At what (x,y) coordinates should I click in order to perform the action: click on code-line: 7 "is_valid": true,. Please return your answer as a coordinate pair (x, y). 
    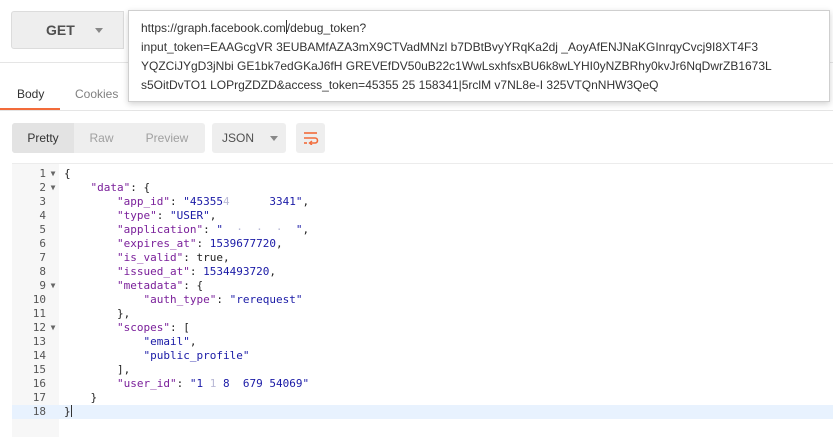
    Looking at the image, I should click on (422, 258).